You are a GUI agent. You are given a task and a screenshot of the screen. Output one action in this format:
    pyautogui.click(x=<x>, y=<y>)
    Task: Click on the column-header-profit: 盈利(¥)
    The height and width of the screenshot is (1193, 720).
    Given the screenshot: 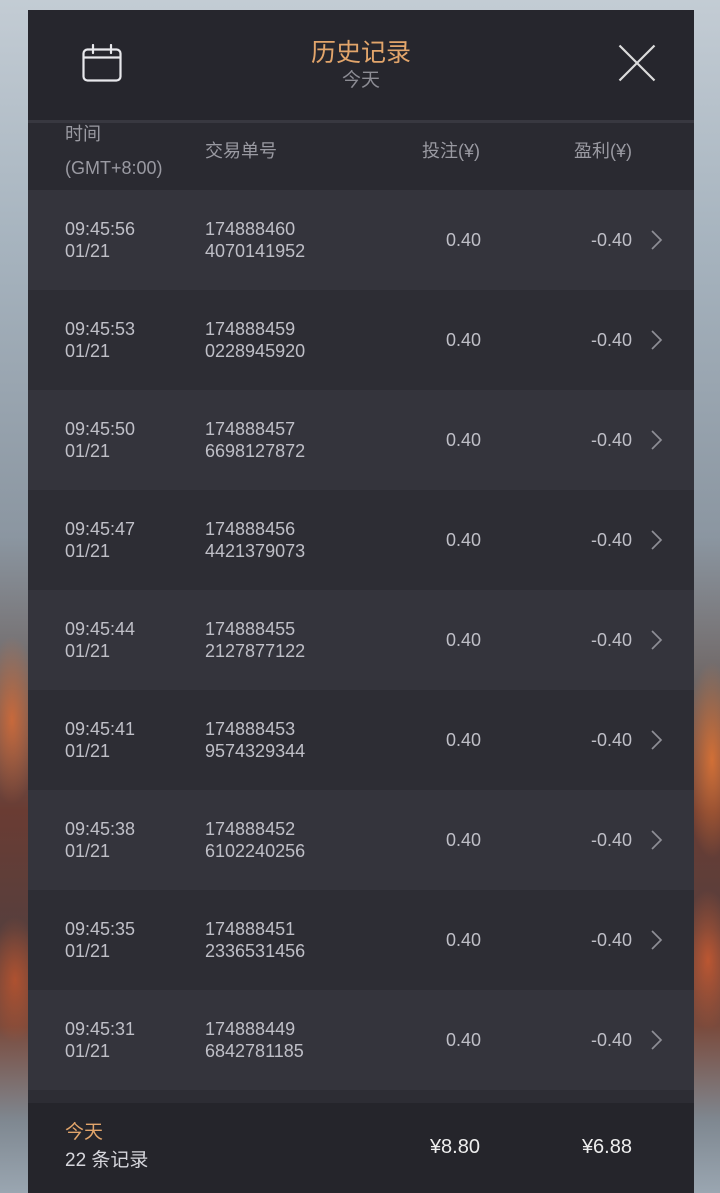 What is the action you would take?
    pyautogui.click(x=603, y=151)
    